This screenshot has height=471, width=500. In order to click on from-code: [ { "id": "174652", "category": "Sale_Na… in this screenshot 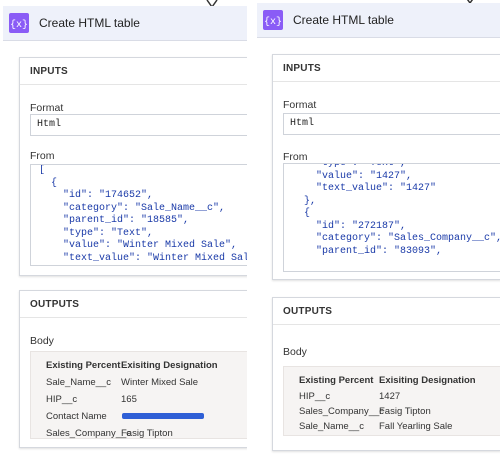, I will do `click(143, 214)`.